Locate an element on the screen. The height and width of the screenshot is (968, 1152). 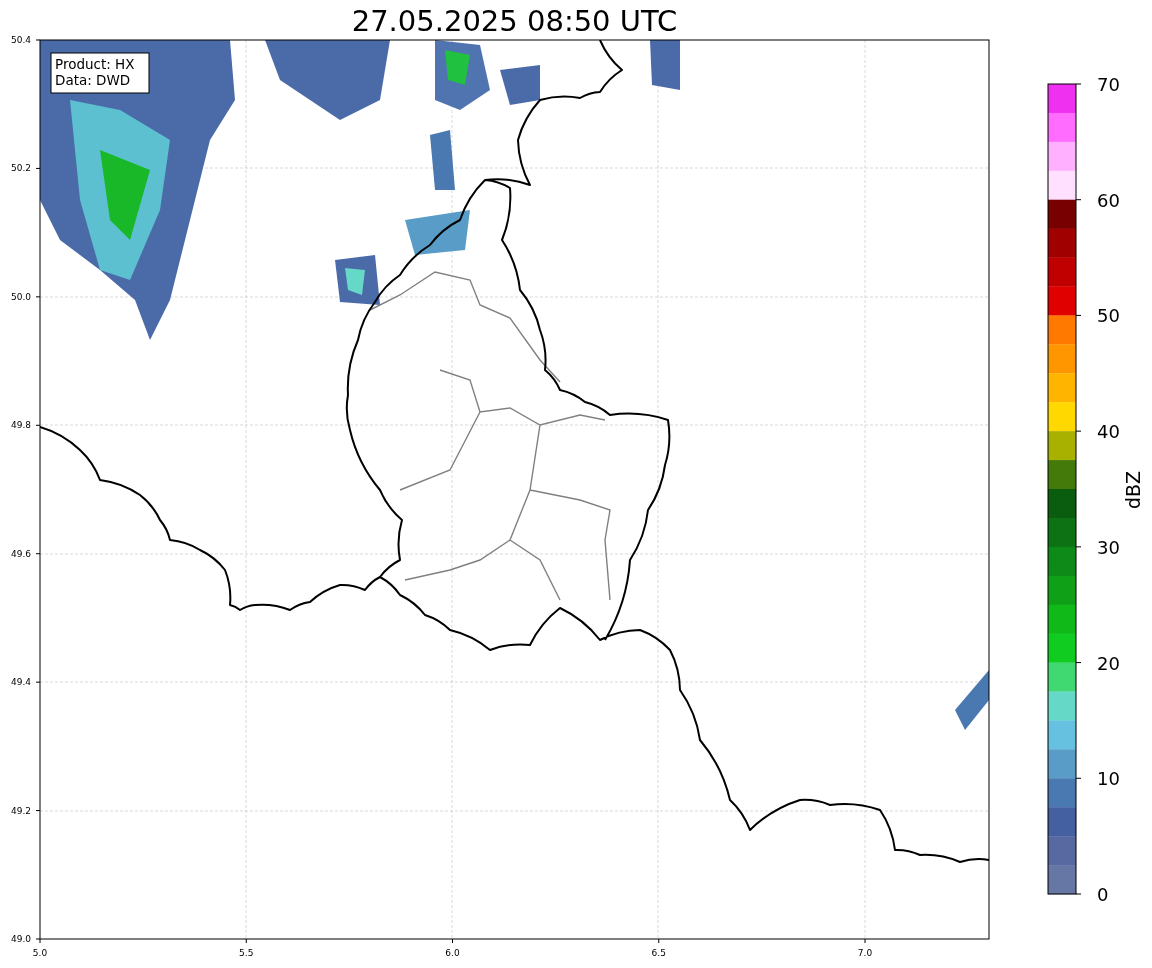
chart-title: 27.05.2025 08:50 UTC is located at coordinates (514, 21).